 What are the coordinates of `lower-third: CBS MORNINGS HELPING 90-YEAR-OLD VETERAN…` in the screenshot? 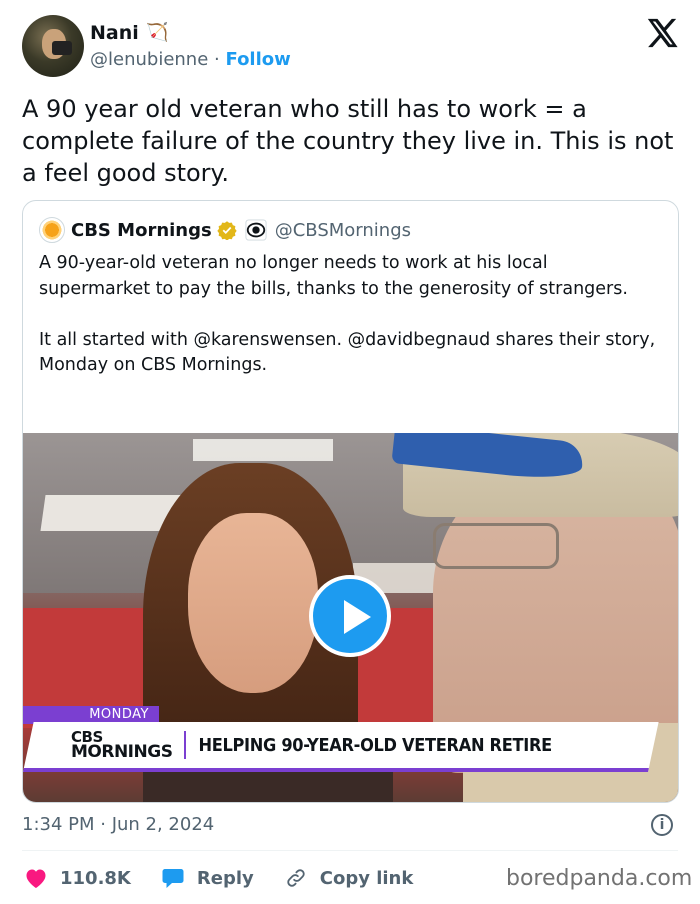 It's located at (343, 745).